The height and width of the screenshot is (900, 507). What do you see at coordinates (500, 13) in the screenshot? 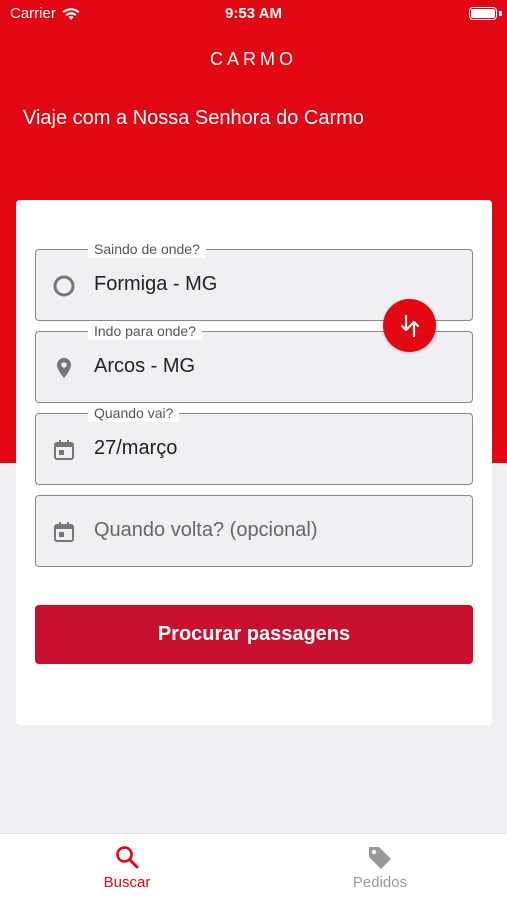
I see `battery-cap` at bounding box center [500, 13].